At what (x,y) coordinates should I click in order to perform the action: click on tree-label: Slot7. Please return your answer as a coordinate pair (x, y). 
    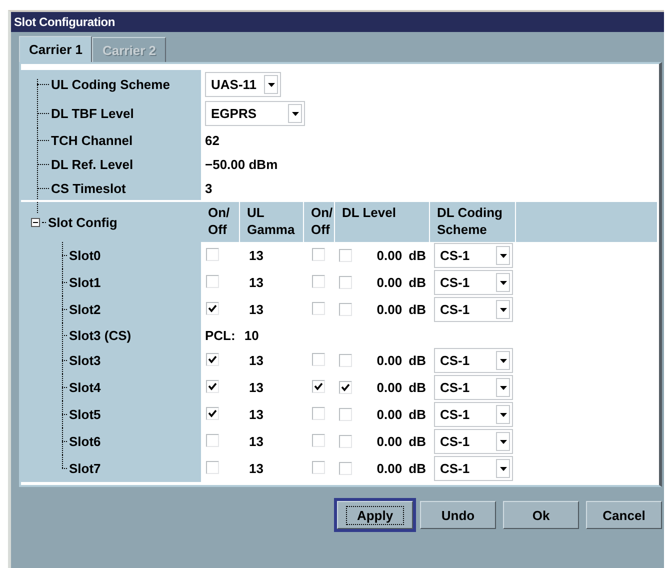
    Looking at the image, I should click on (85, 468).